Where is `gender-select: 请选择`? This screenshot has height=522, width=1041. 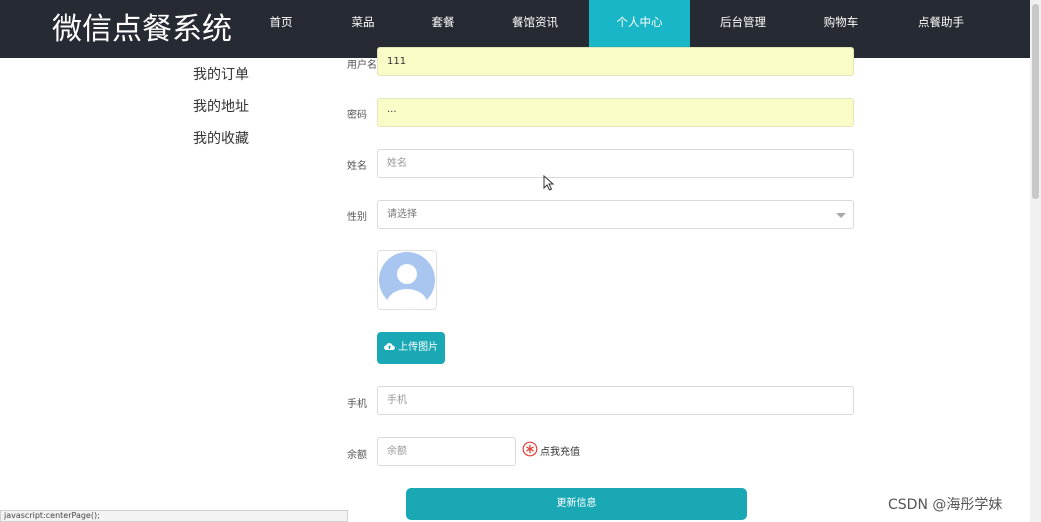 gender-select: 请选择 is located at coordinates (615, 214).